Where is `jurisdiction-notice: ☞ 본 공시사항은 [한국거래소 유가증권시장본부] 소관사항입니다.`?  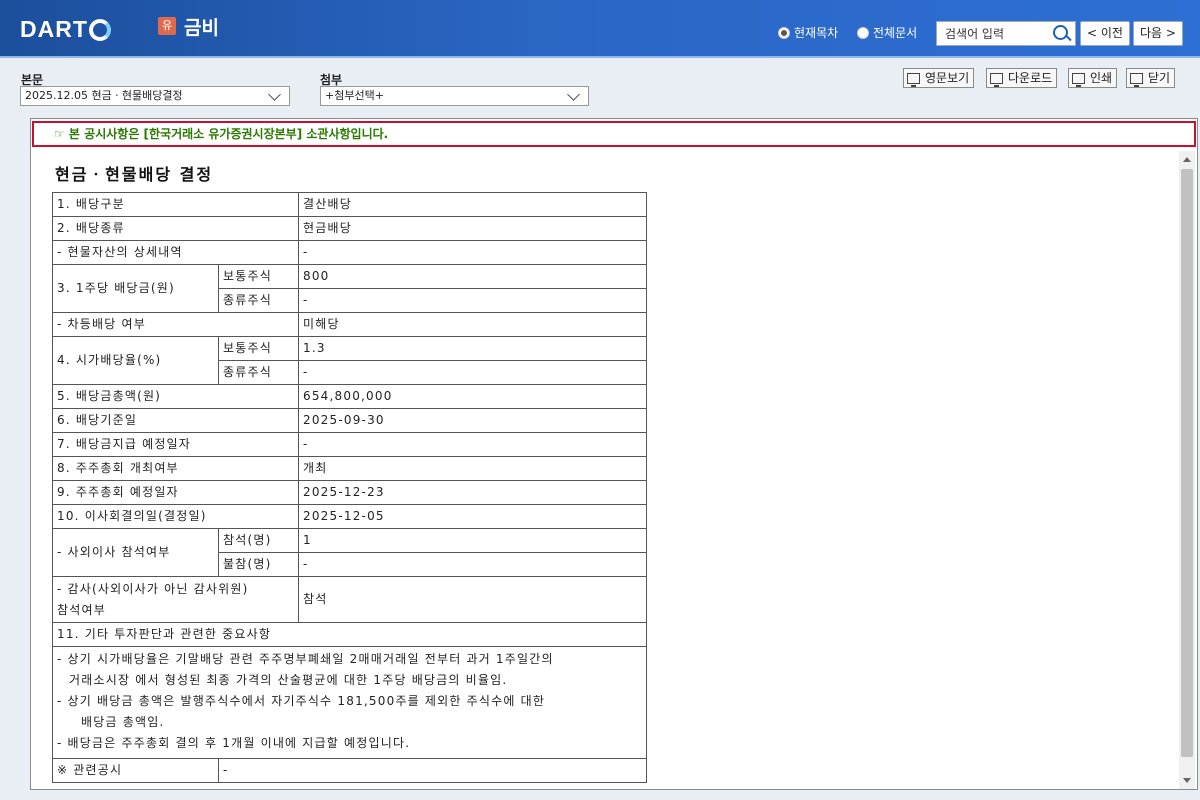 jurisdiction-notice: ☞ 본 공시사항은 [한국거래소 유가증권시장본부] 소관사항입니다. is located at coordinates (614, 134).